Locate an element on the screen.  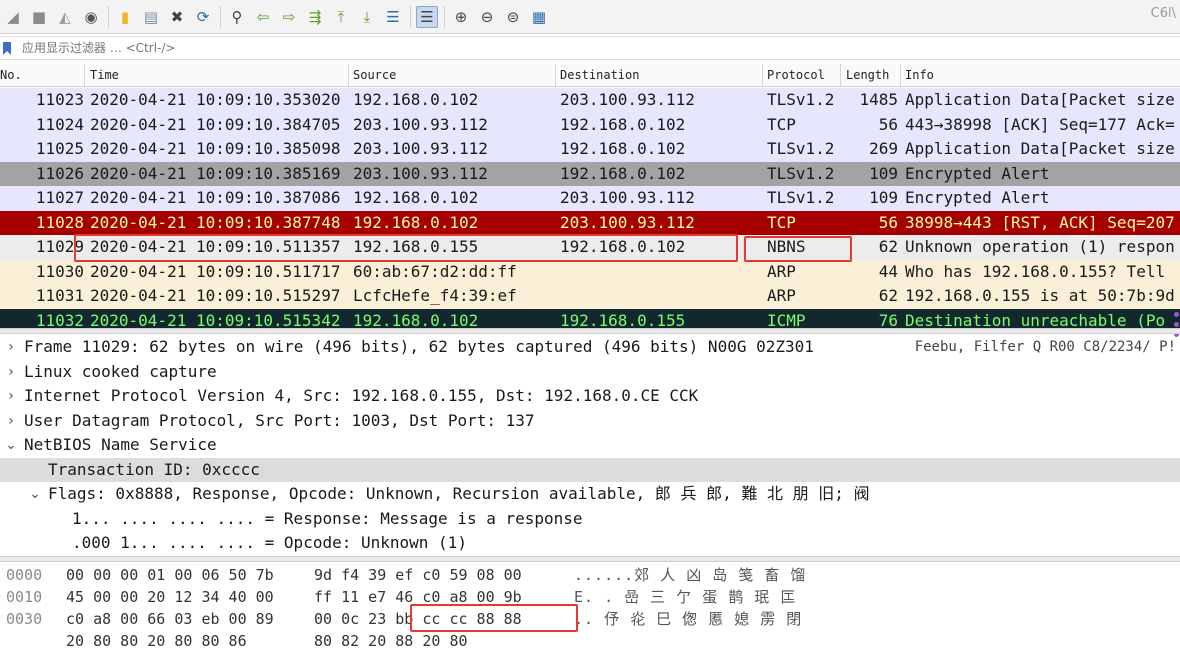
zoom-in-icon: ⊕ is located at coordinates (461, 17).